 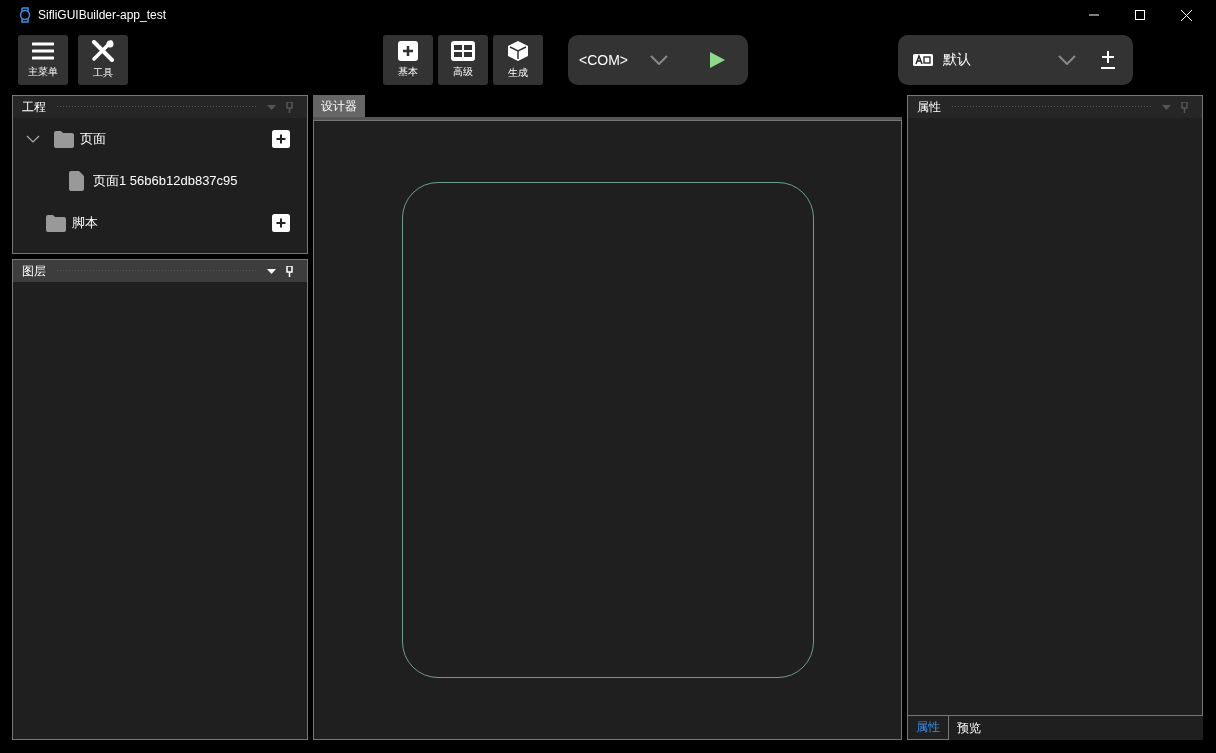 I want to click on menu-icon, so click(x=43, y=50).